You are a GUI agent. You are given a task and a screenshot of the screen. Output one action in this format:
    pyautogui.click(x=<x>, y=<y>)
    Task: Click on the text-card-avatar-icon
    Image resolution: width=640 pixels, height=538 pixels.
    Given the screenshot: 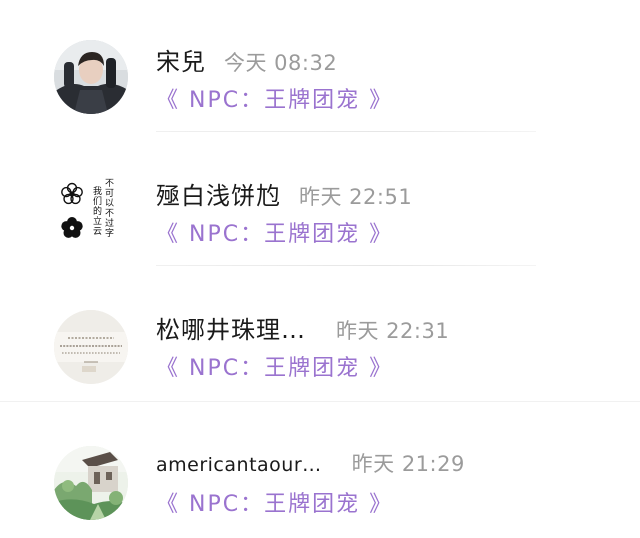 What is the action you would take?
    pyautogui.click(x=91, y=347)
    